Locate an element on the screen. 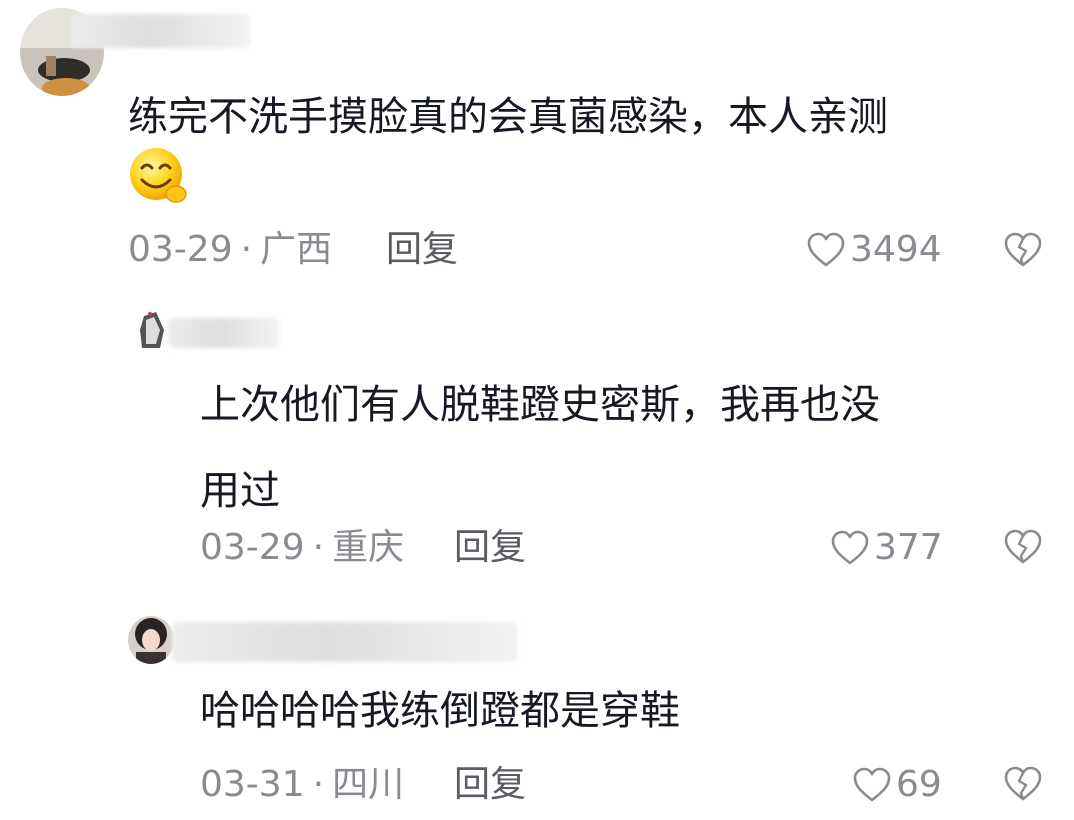 The height and width of the screenshot is (820, 1074). comment-meta: 03-29 · 重庆 is located at coordinates (302, 548).